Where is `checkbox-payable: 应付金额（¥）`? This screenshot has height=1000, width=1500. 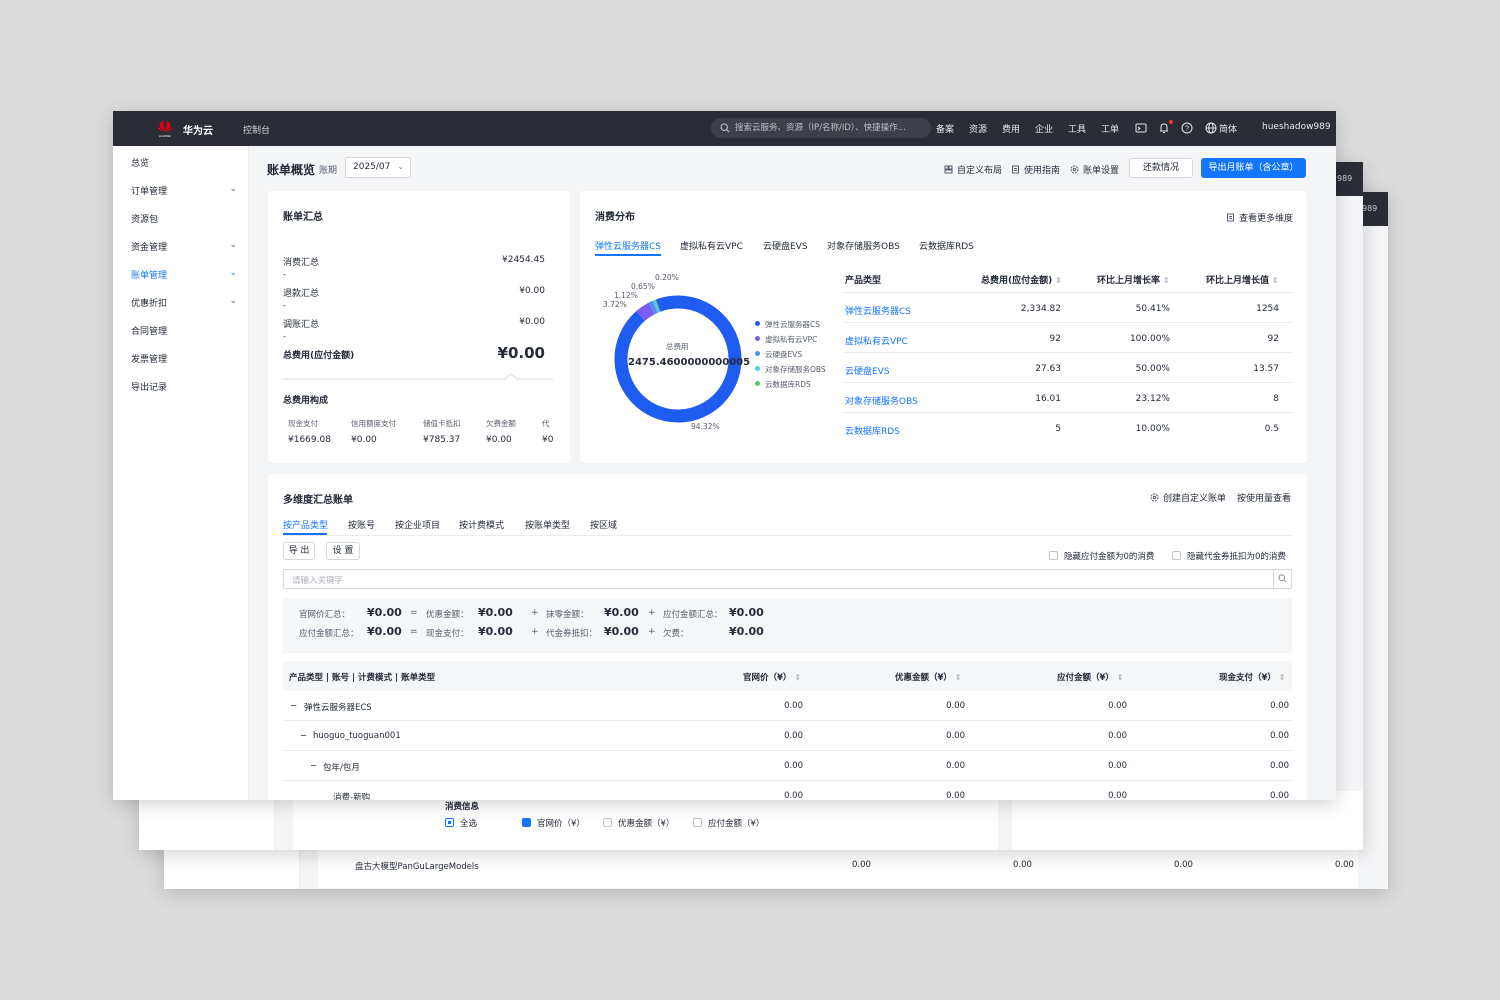
checkbox-payable: 应付金额（¥） is located at coordinates (728, 823).